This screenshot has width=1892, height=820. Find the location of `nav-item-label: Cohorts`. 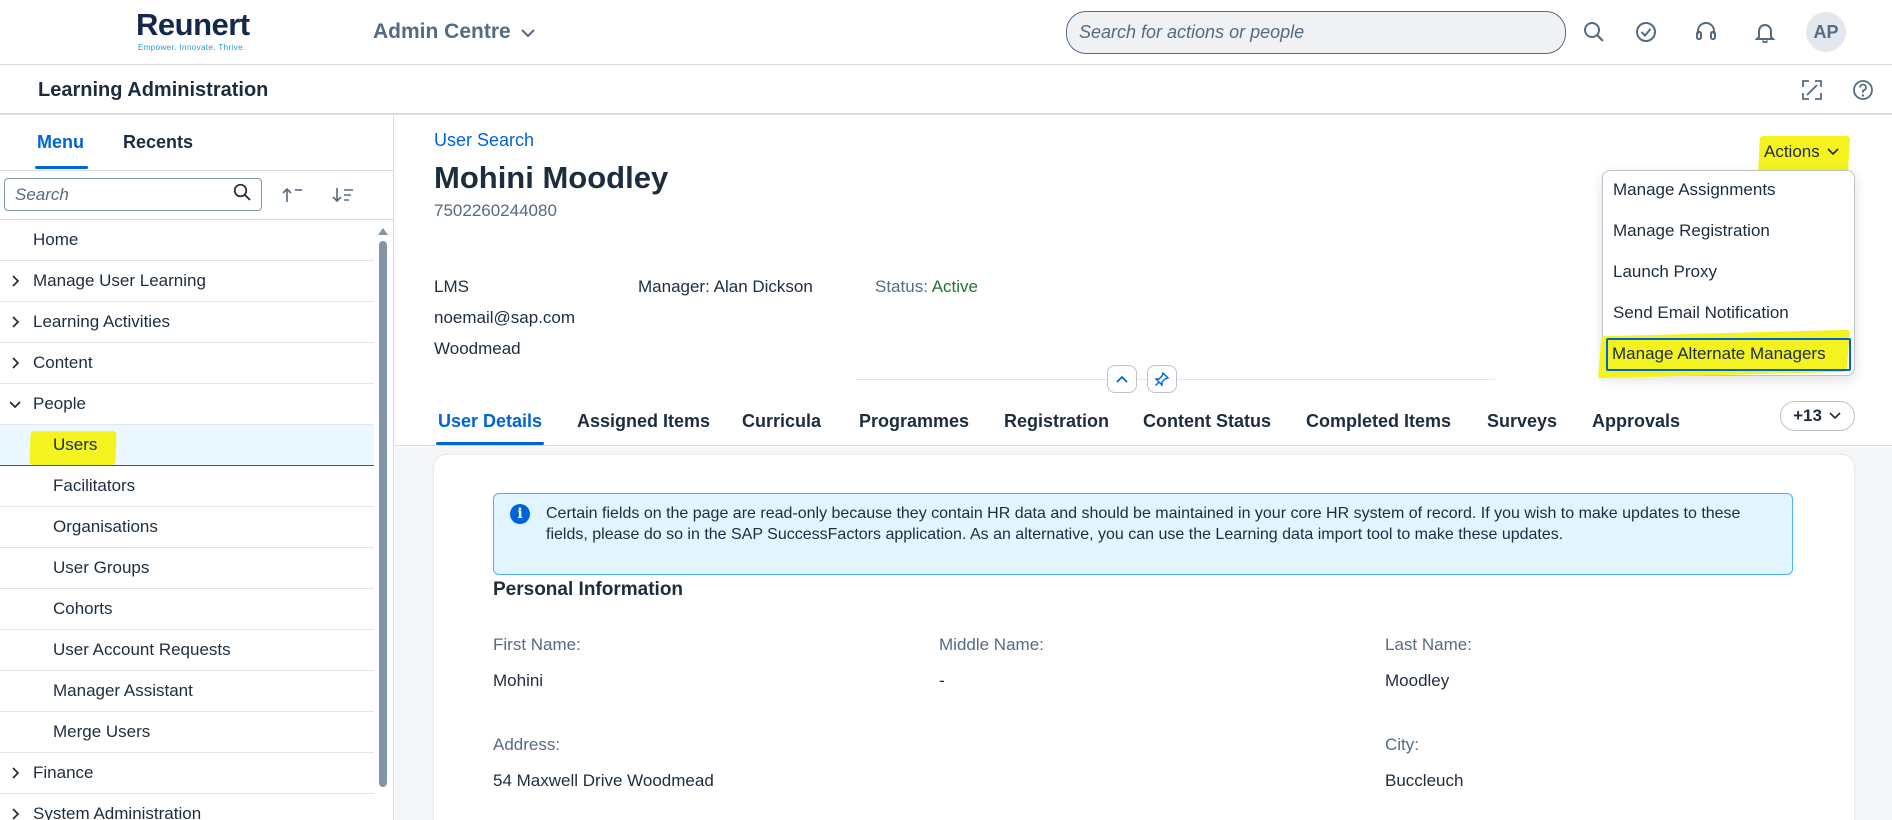

nav-item-label: Cohorts is located at coordinates (83, 608).